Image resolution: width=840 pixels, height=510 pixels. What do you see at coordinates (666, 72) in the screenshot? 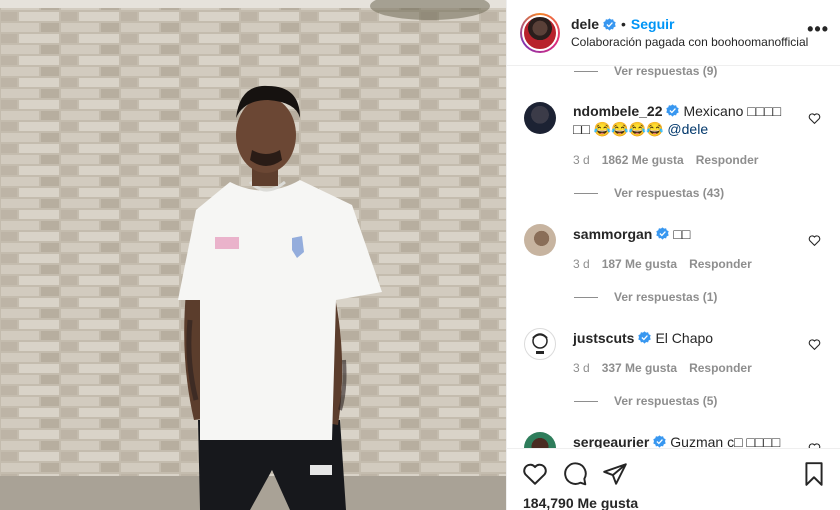
I see `view-replies-label: Ver respuestas (9)` at bounding box center [666, 72].